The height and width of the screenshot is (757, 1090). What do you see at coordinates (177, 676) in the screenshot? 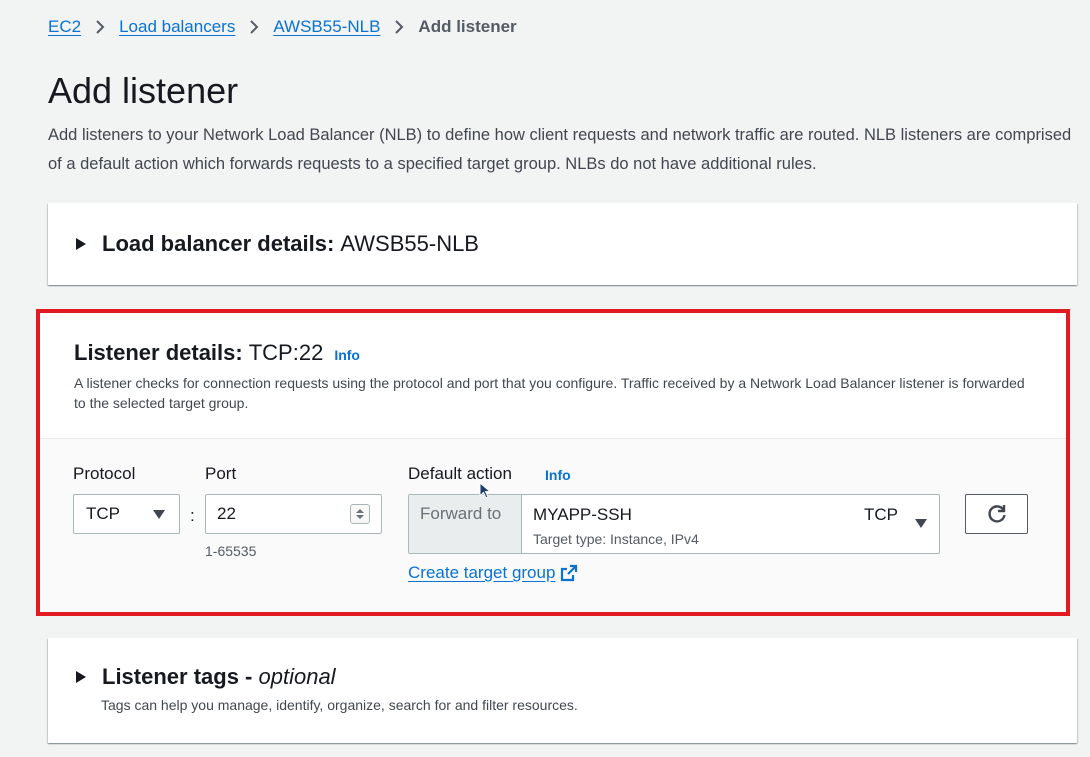
I see `listener-tags-label: Listener tags -` at bounding box center [177, 676].